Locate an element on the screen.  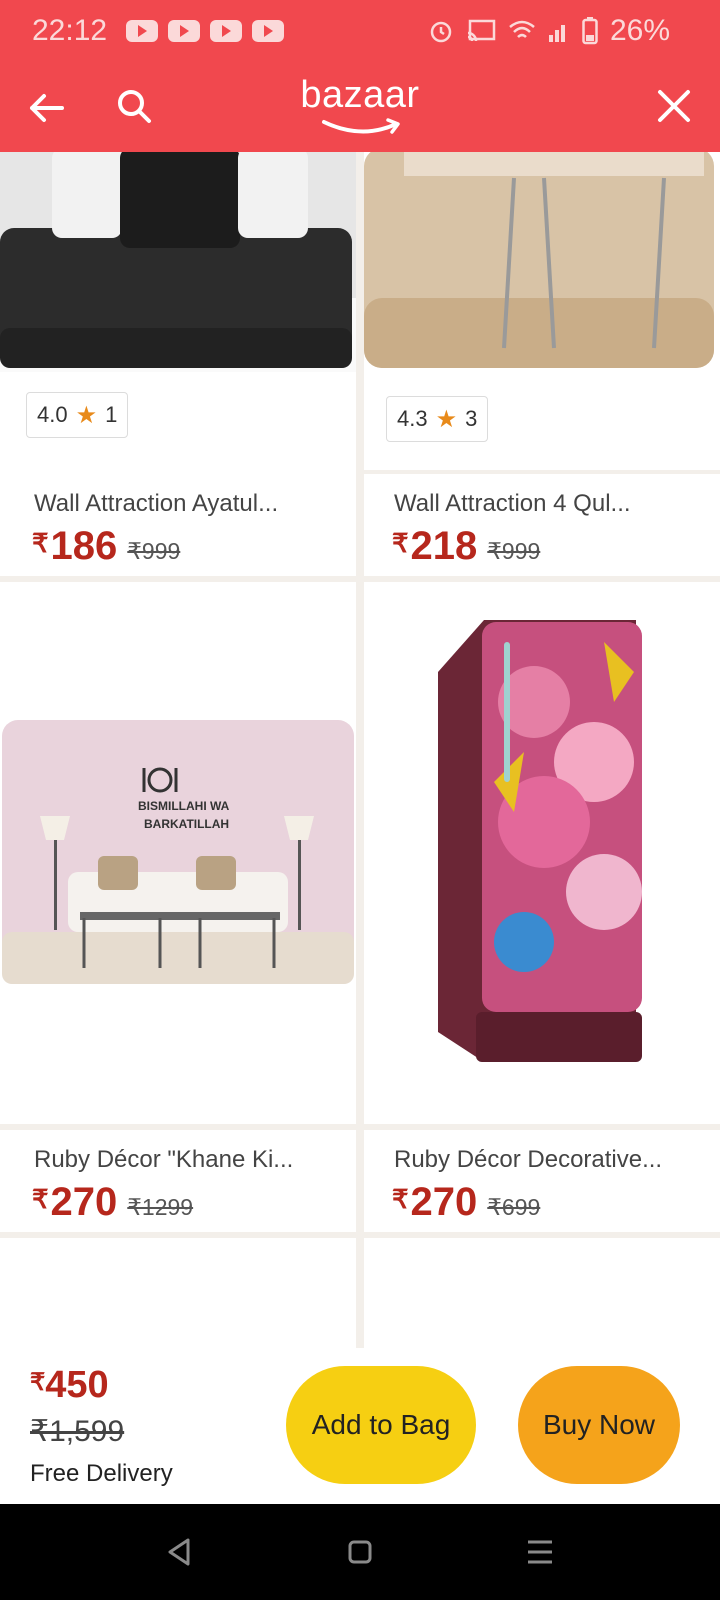
selected-price: ₹450 is located at coordinates (69, 1385).